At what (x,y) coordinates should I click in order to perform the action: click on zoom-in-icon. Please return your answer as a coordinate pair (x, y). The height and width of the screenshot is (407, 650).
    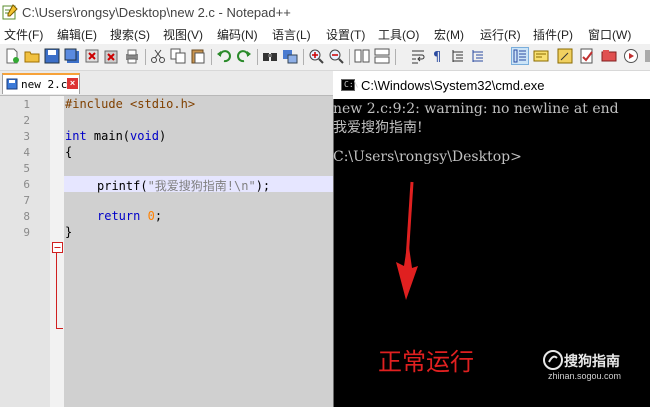
    Looking at the image, I should click on (316, 56).